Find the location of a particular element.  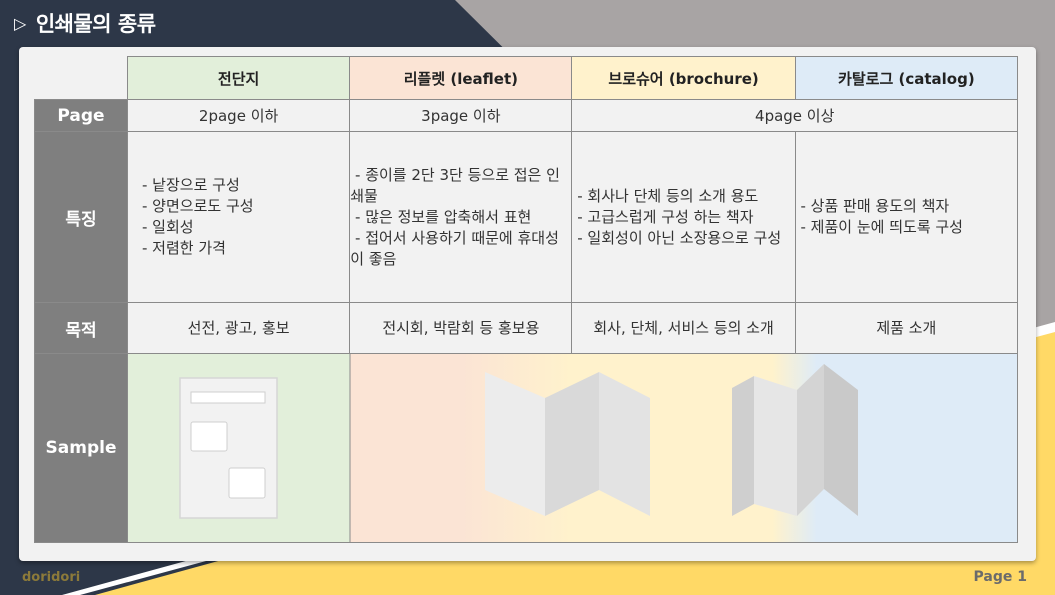

slide-title: ▷ 인쇄물의 종류 is located at coordinates (85, 23).